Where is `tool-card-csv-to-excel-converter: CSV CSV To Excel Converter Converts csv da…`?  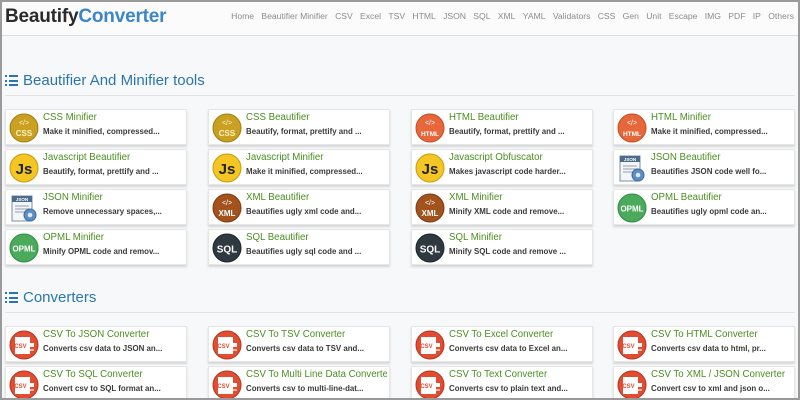
tool-card-csv-to-excel-converter: CSV CSV To Excel Converter Converts csv da… is located at coordinates (502, 344).